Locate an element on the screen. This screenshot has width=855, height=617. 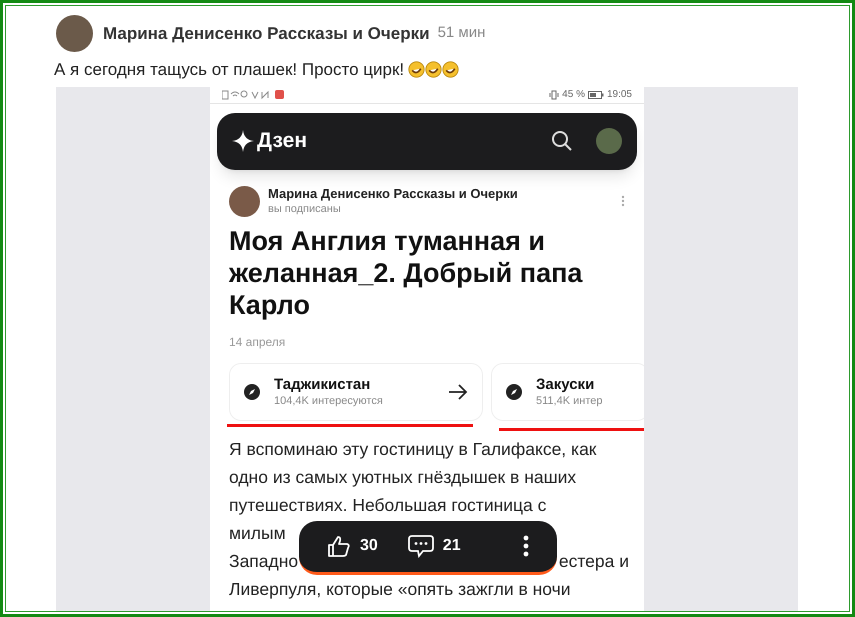
comments-count: 21 is located at coordinates (451, 546).